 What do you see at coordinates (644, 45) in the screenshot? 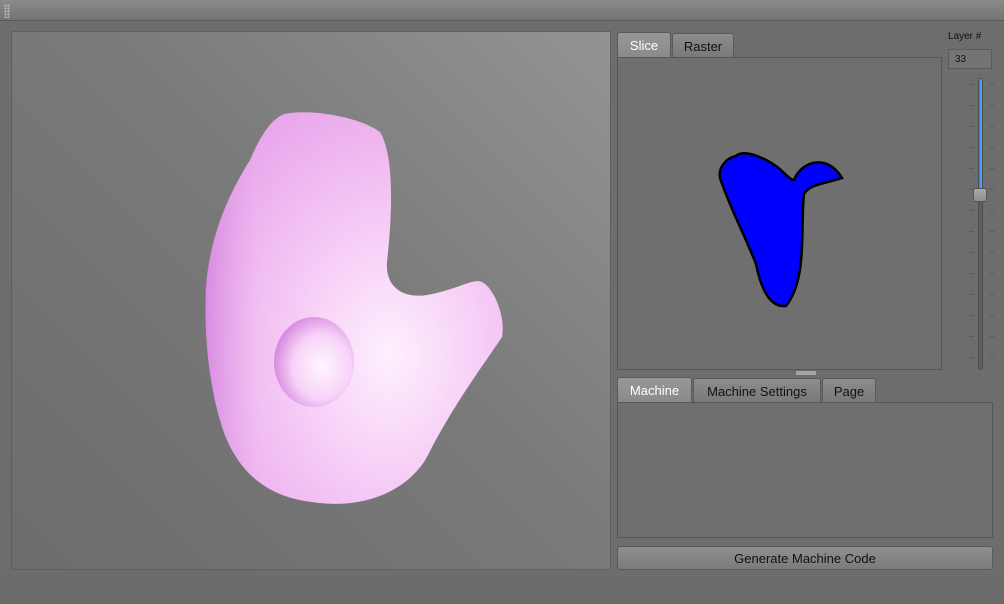
I see `tab-slice: Slice` at bounding box center [644, 45].